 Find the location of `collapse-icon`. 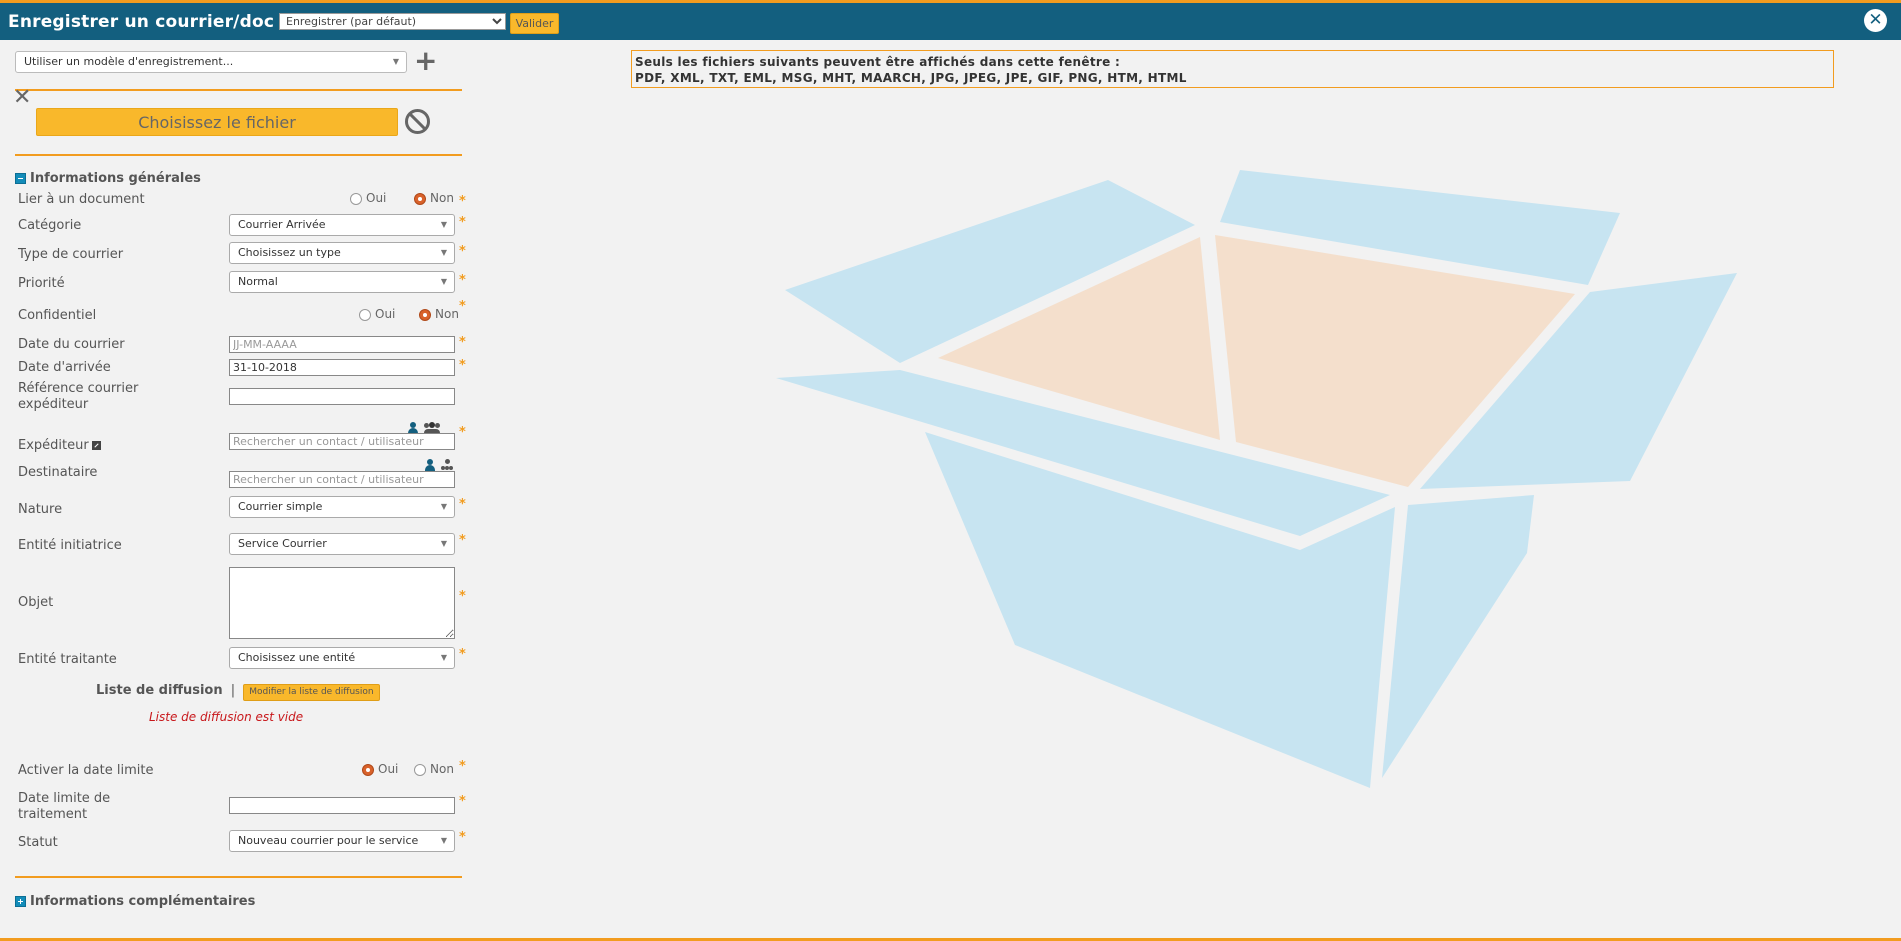

collapse-icon is located at coordinates (20, 178).